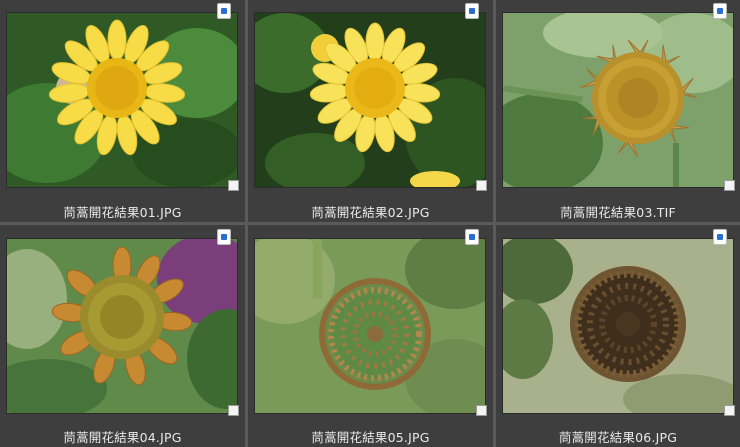 Image resolution: width=740 pixels, height=447 pixels. What do you see at coordinates (370, 212) in the screenshot?
I see `thumbnail-filename: 茼蒿開花結果02.JPG` at bounding box center [370, 212].